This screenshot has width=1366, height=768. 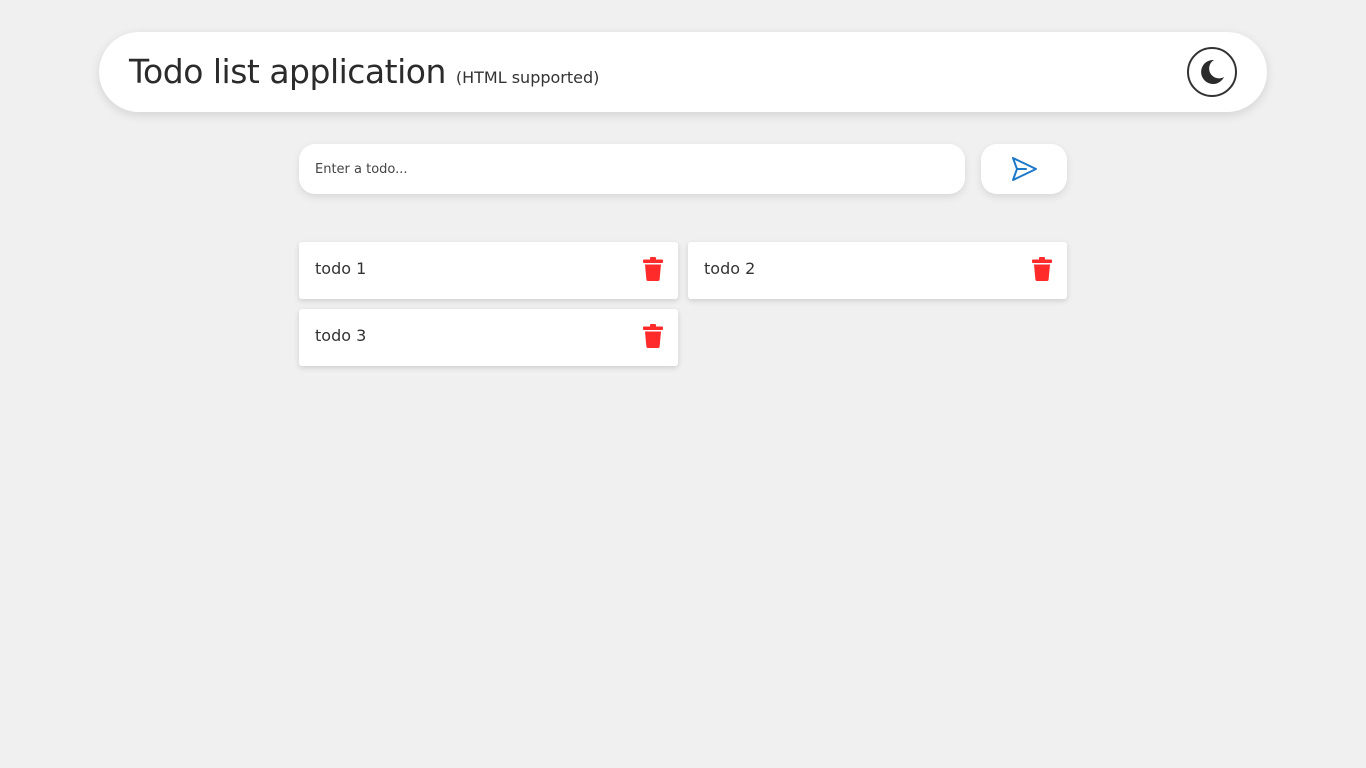 What do you see at coordinates (287, 71) in the screenshot?
I see `page-title: Todo list application` at bounding box center [287, 71].